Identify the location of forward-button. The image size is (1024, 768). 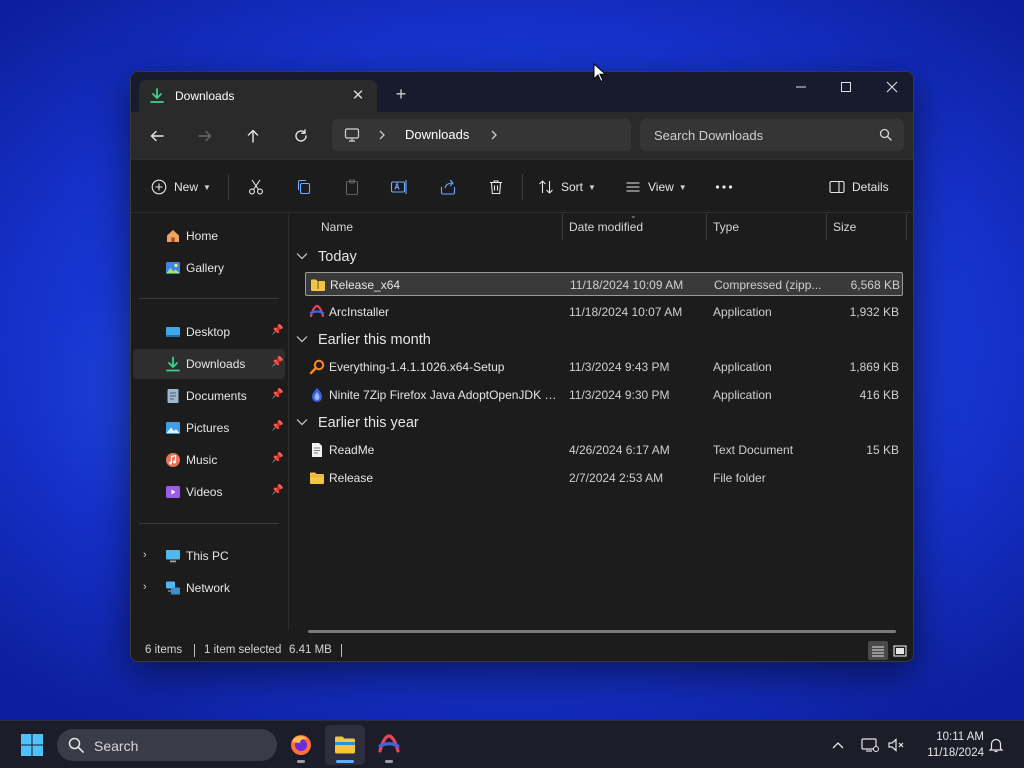
(205, 136).